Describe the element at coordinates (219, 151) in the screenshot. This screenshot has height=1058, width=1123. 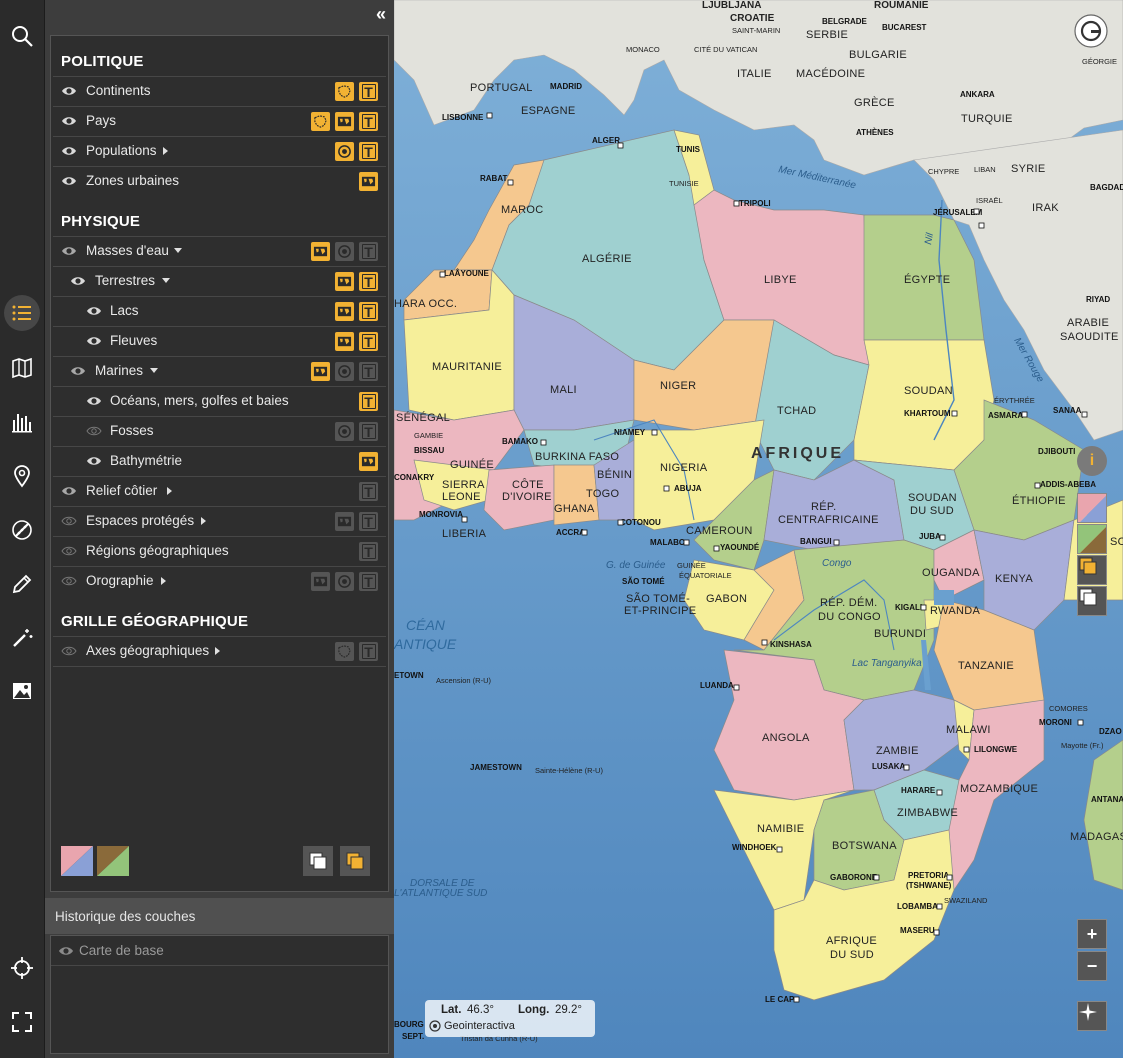
I see `layer-row-populations: Populations T` at that location.